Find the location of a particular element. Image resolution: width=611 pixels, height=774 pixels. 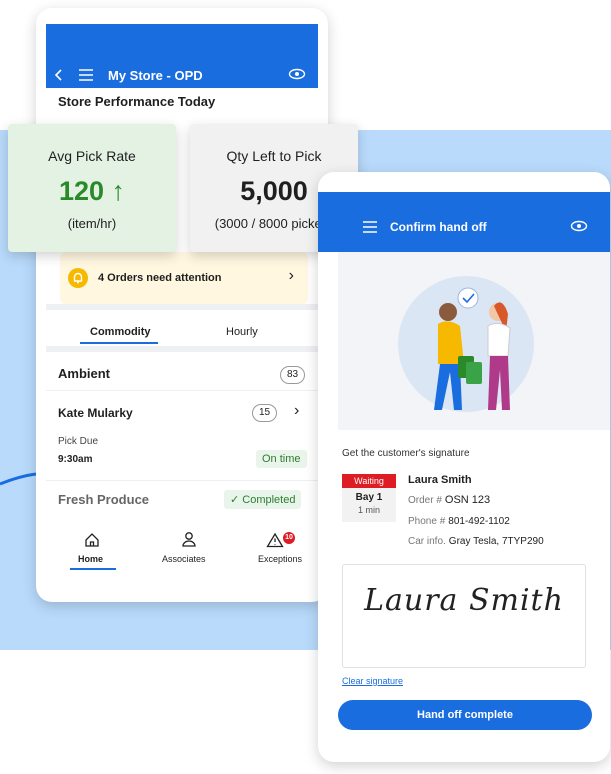

avg-pick-rate-label: Avg Pick Rate is located at coordinates (92, 156).